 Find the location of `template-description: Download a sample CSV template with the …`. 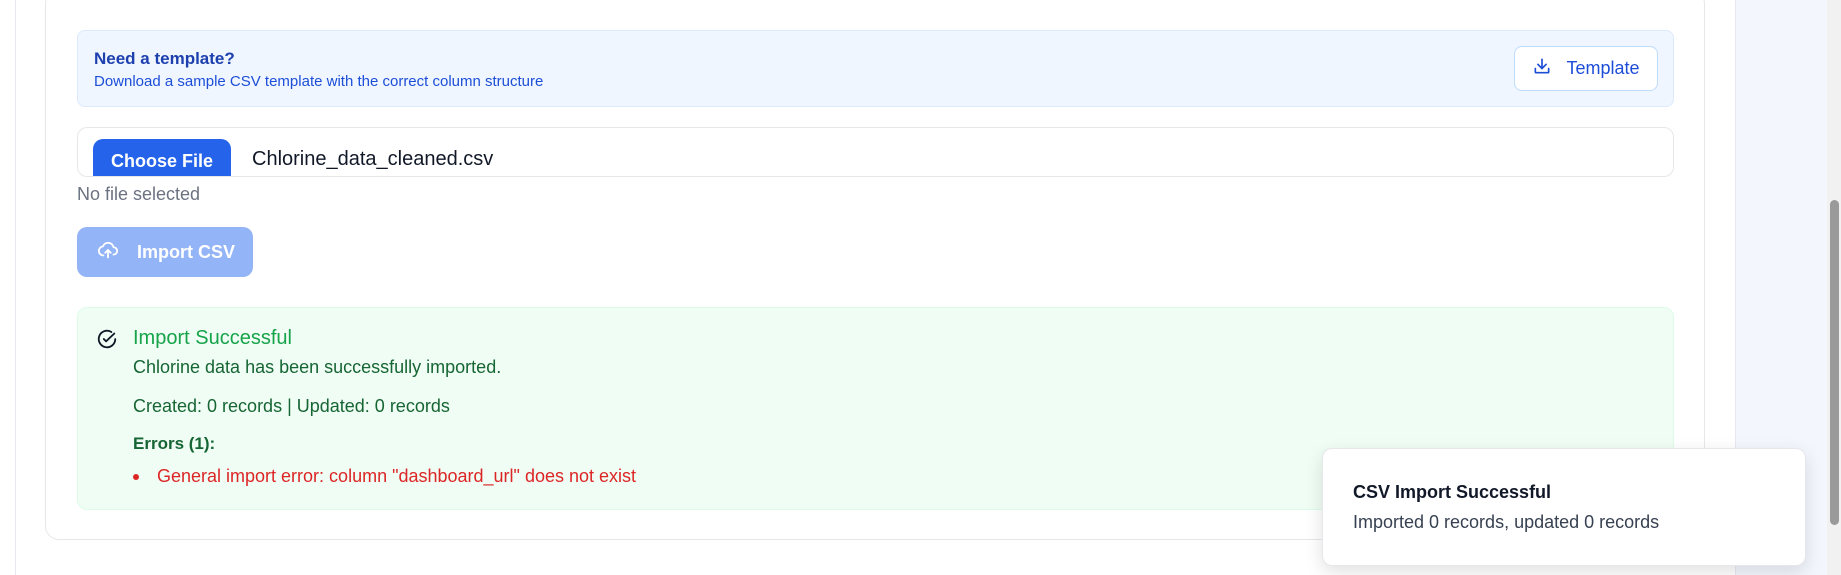

template-description: Download a sample CSV template with the … is located at coordinates (319, 81).